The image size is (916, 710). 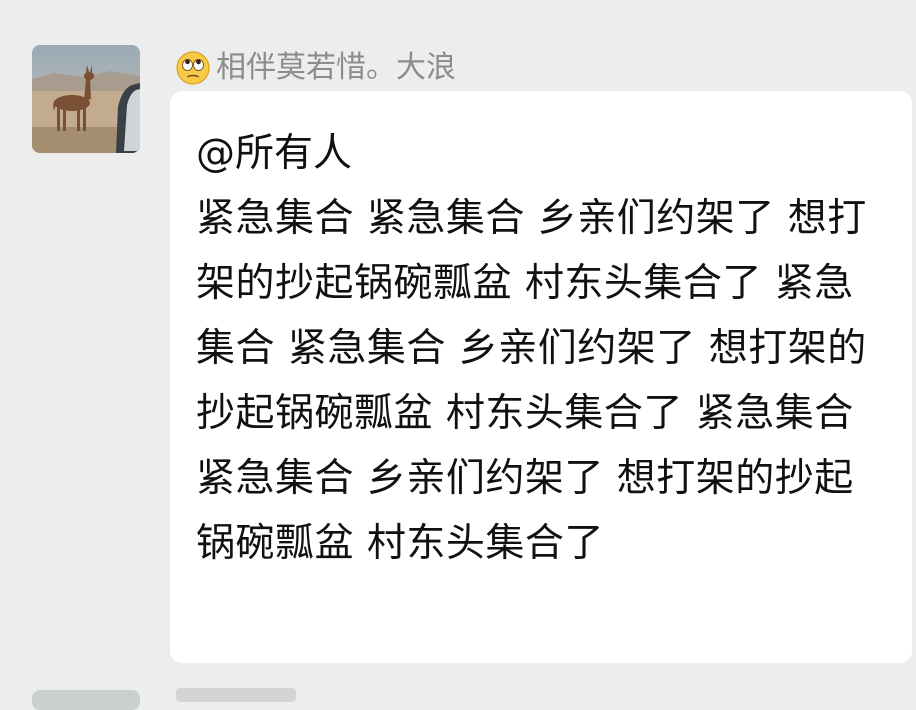 What do you see at coordinates (544, 153) in the screenshot?
I see `mention-text: @所有人` at bounding box center [544, 153].